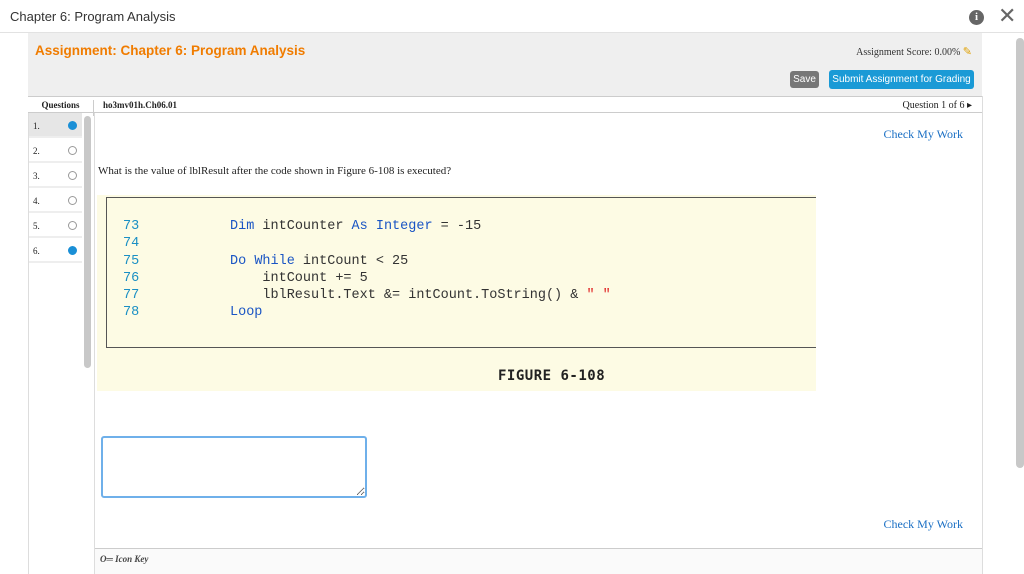 This screenshot has width=1024, height=574. Describe the element at coordinates (242, 226) in the screenshot. I see `keyword: Dim` at that location.